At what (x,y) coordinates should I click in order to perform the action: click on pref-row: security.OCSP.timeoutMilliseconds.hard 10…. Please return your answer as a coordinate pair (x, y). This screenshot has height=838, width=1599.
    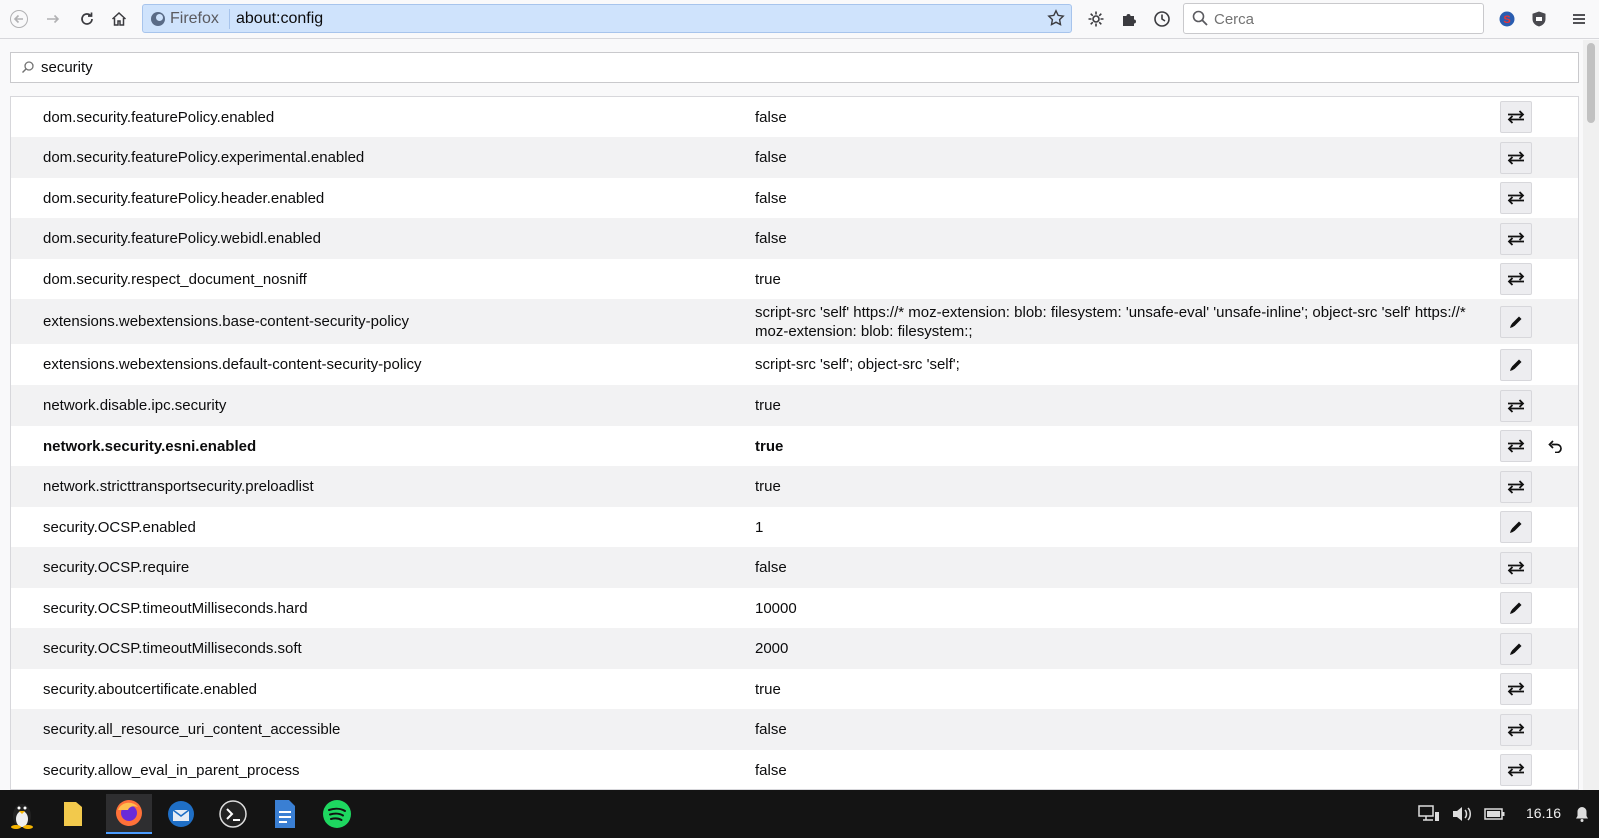
    Looking at the image, I should click on (794, 608).